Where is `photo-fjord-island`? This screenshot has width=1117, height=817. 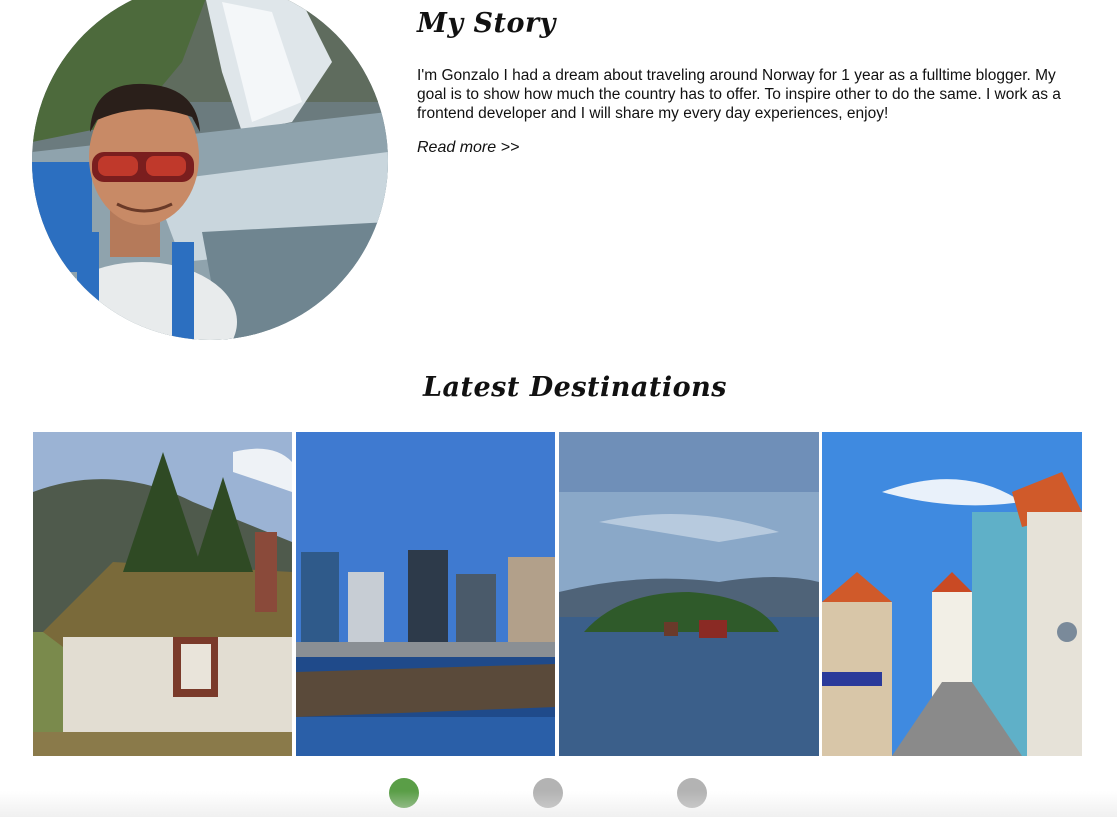
photo-fjord-island is located at coordinates (689, 594).